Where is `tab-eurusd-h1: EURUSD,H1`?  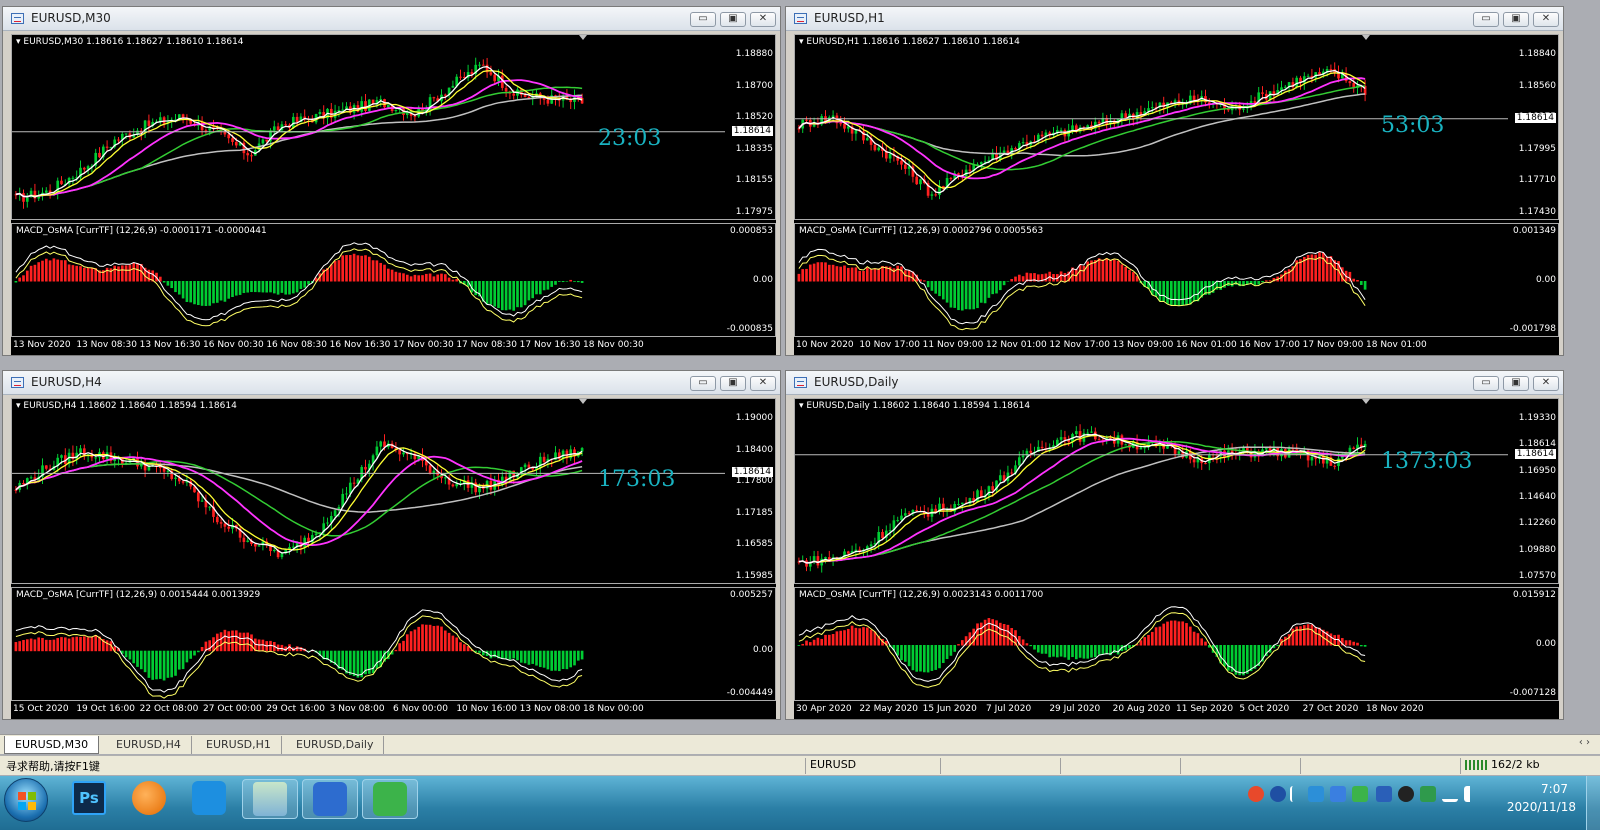 tab-eurusd-h1: EURUSD,H1 is located at coordinates (239, 745).